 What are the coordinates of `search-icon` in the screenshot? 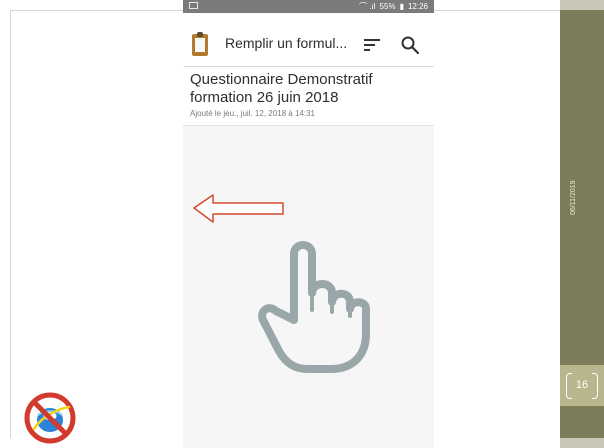 It's located at (410, 45).